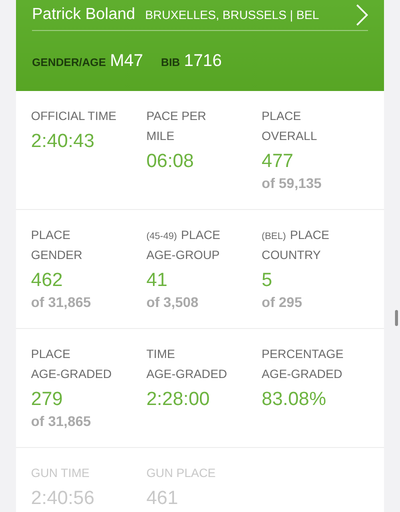  I want to click on stat-value: 83.08%, so click(295, 400).